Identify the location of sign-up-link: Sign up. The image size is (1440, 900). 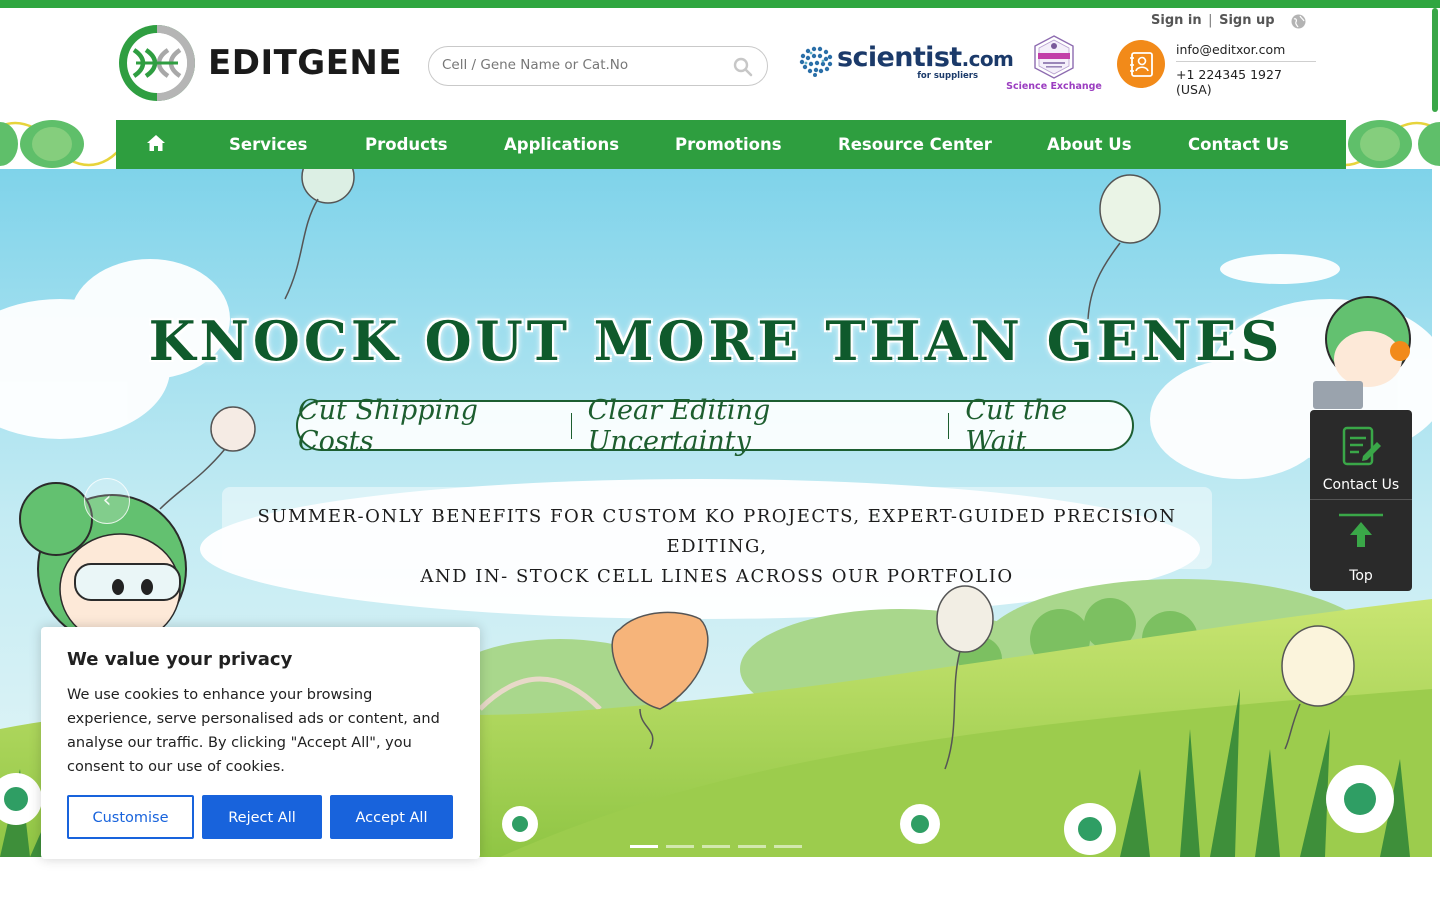
(1246, 20).